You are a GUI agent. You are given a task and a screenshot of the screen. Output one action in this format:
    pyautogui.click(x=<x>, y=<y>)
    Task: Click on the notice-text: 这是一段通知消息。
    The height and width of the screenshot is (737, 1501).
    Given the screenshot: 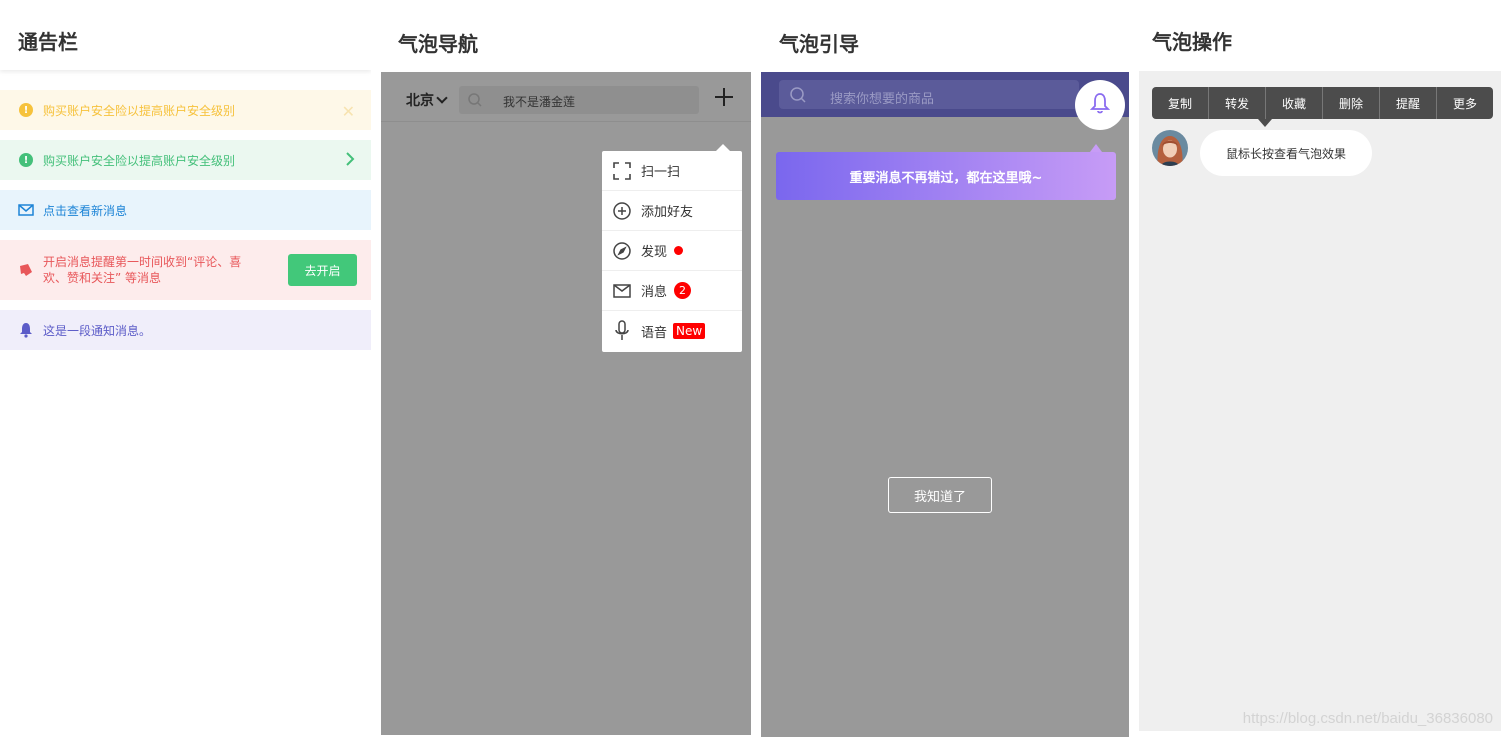 What is the action you would take?
    pyautogui.click(x=97, y=330)
    